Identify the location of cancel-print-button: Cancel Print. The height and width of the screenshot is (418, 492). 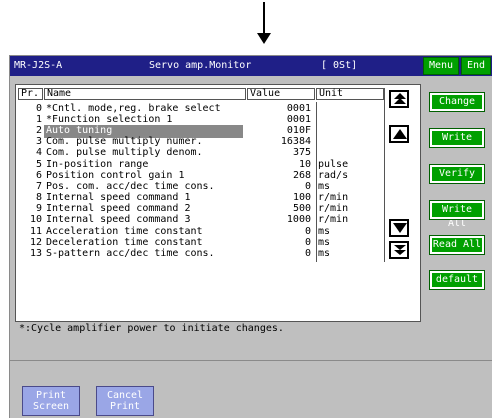
(125, 401).